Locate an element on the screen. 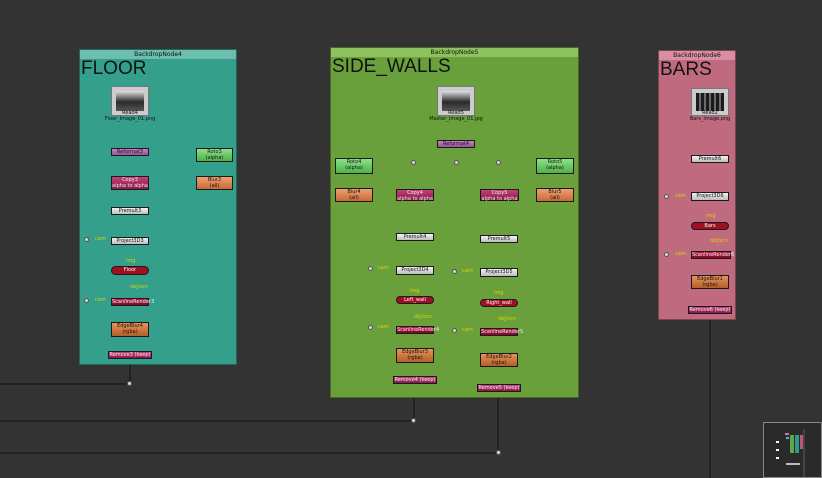  blur-node-right: Blur5 (all) is located at coordinates (555, 195).